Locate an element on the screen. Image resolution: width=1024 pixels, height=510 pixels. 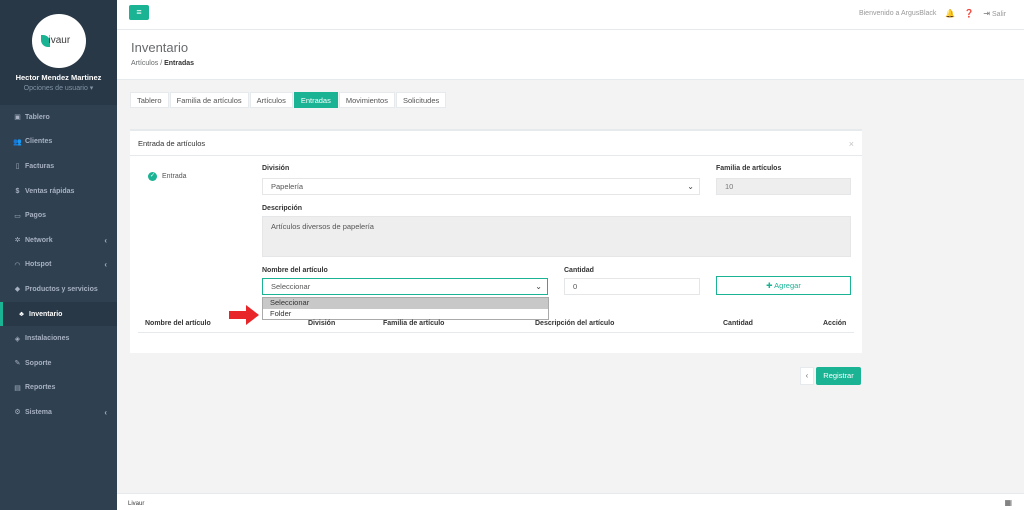
help-icon: ❓ is located at coordinates (969, 13).